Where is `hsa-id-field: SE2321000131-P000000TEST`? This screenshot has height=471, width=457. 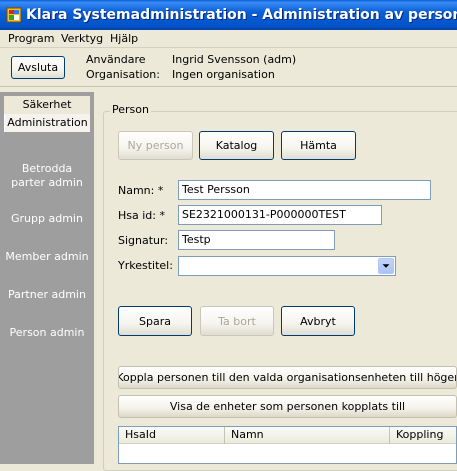 hsa-id-field: SE2321000131-P000000TEST is located at coordinates (280, 215).